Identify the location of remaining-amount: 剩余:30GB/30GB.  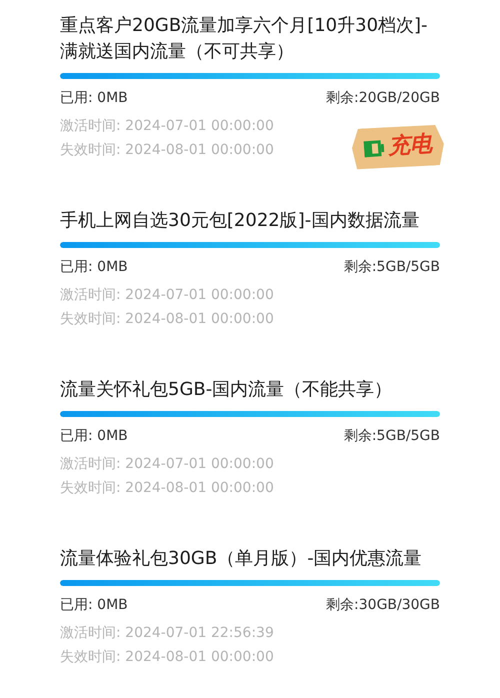
(383, 605).